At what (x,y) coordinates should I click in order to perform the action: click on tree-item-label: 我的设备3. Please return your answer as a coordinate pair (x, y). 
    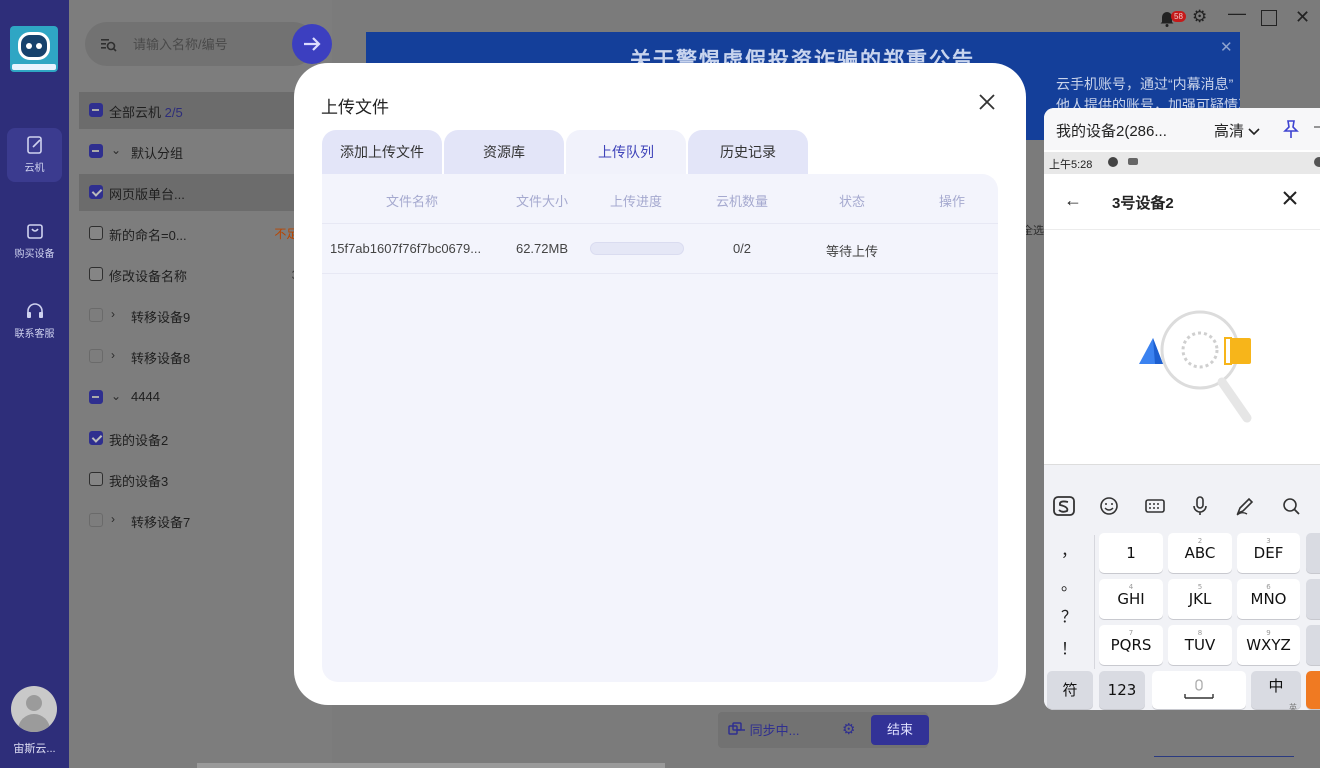
    Looking at the image, I should click on (139, 481).